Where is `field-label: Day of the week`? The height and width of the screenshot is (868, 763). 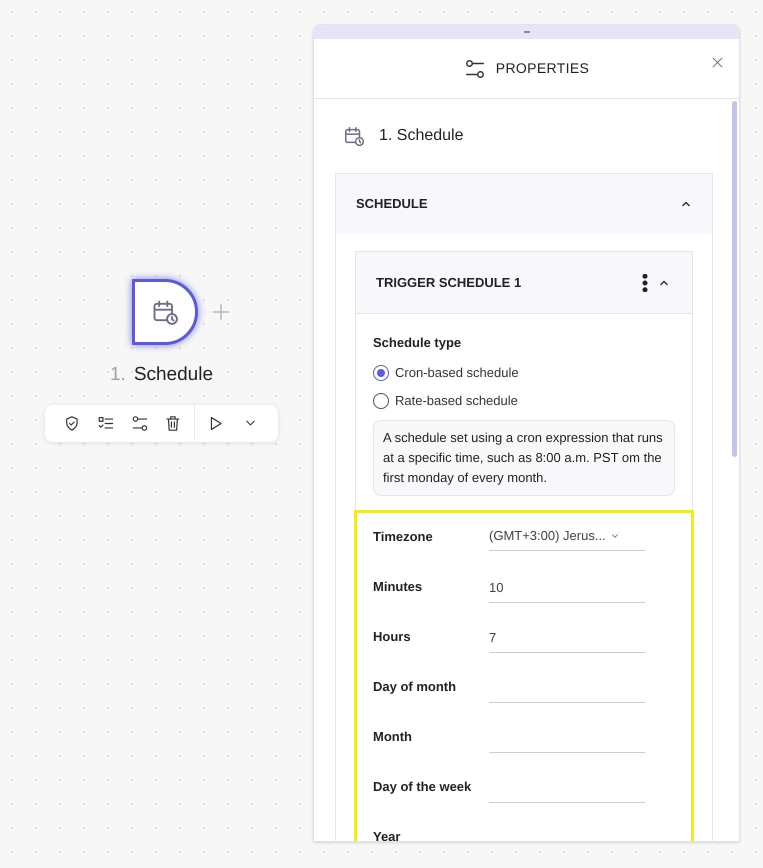 field-label: Day of the week is located at coordinates (422, 787).